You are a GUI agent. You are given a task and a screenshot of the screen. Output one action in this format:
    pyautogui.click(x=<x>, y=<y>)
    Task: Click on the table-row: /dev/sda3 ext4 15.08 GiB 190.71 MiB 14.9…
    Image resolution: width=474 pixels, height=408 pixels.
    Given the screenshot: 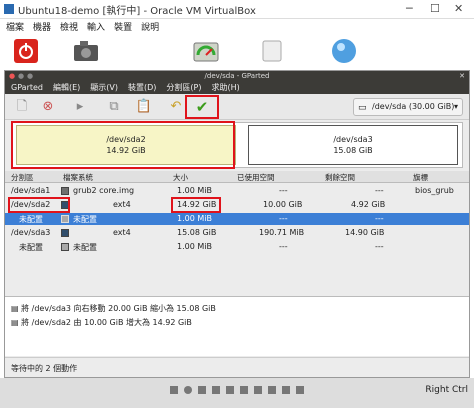 What is the action you would take?
    pyautogui.click(x=237, y=233)
    